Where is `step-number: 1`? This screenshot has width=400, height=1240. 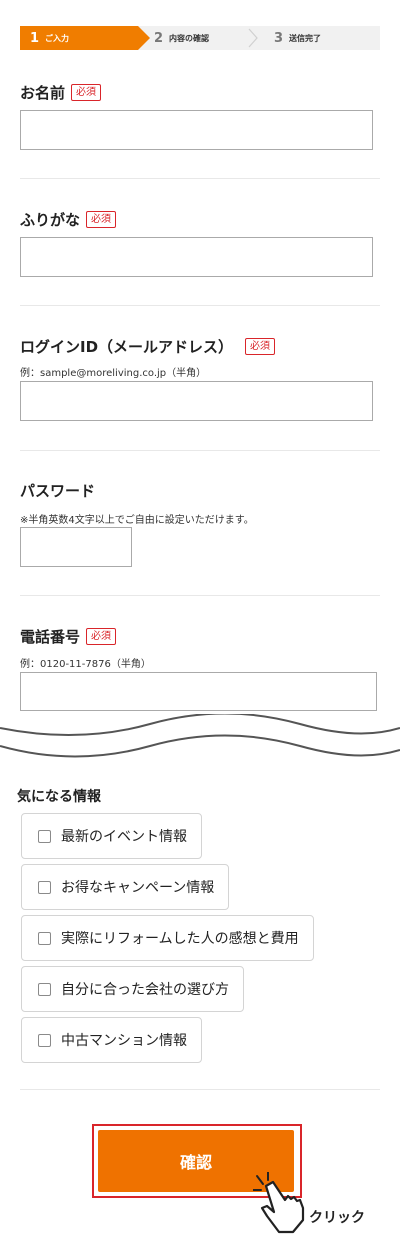
step-number: 1 is located at coordinates (35, 38).